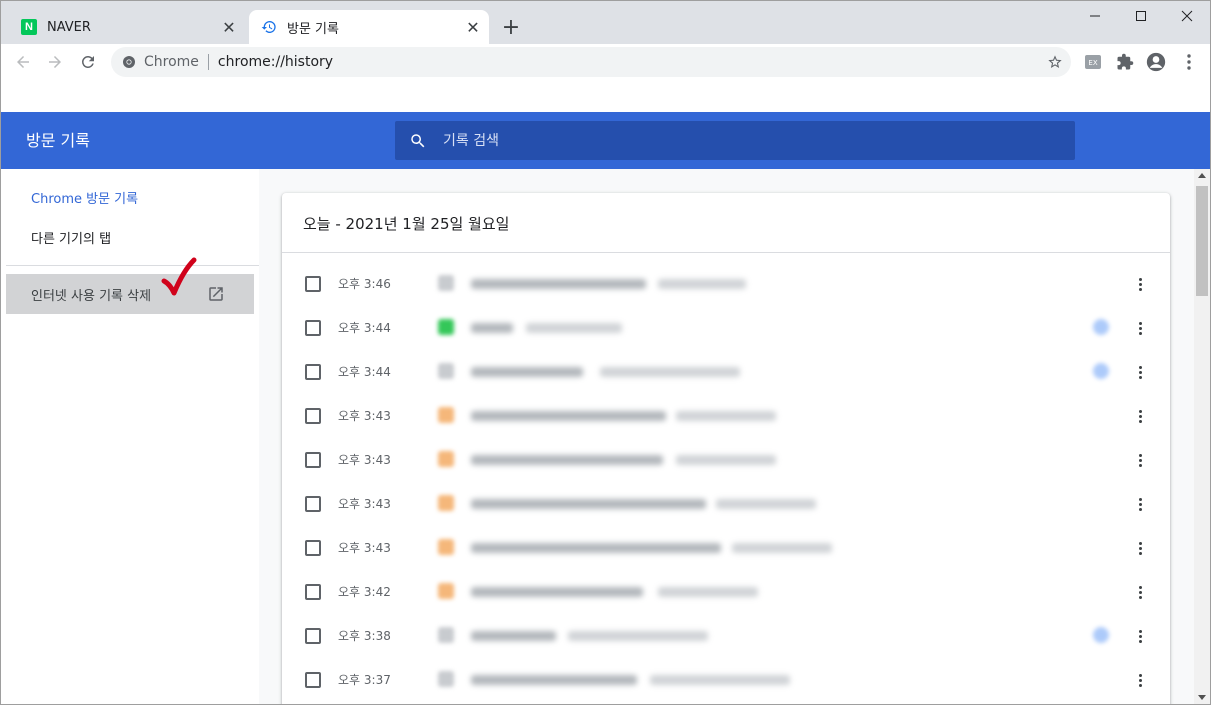  Describe the element at coordinates (364, 680) in the screenshot. I see `visit-time: 오후 3:37` at that location.